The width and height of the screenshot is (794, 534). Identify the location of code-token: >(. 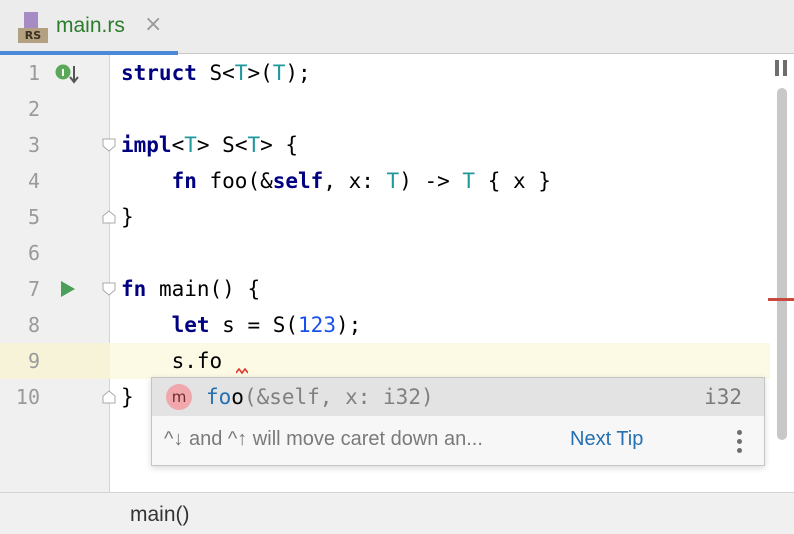
(260, 73).